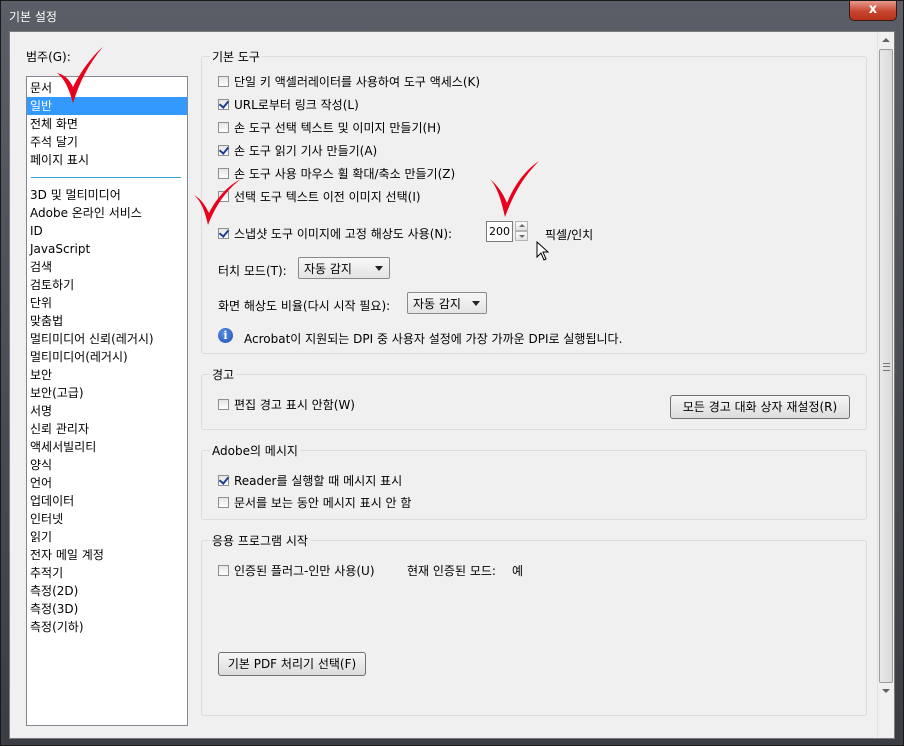 The height and width of the screenshot is (746, 904). Describe the element at coordinates (107, 573) in the screenshot. I see `category-item: 추적기` at that location.